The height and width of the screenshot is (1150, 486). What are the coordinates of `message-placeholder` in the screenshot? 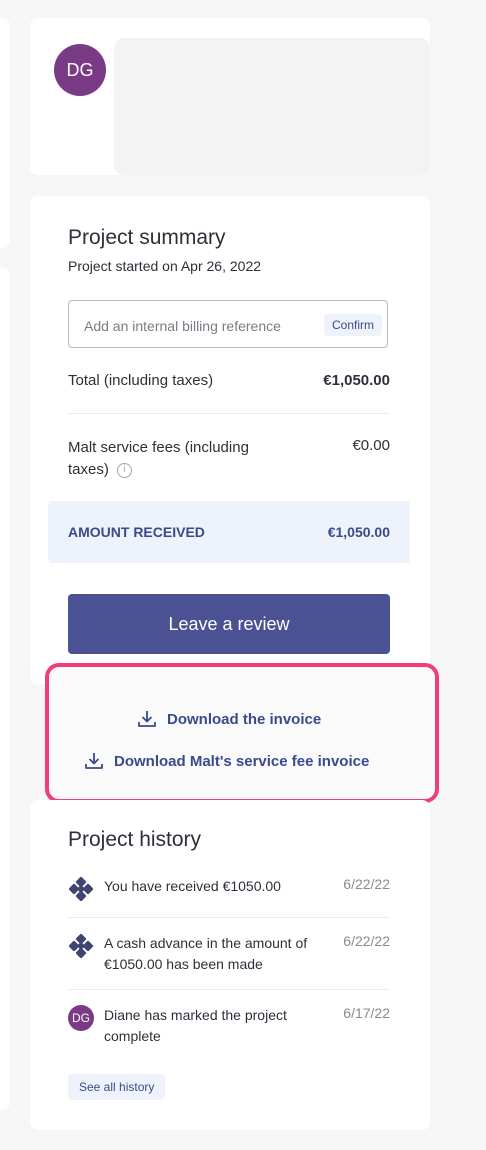 It's located at (272, 106).